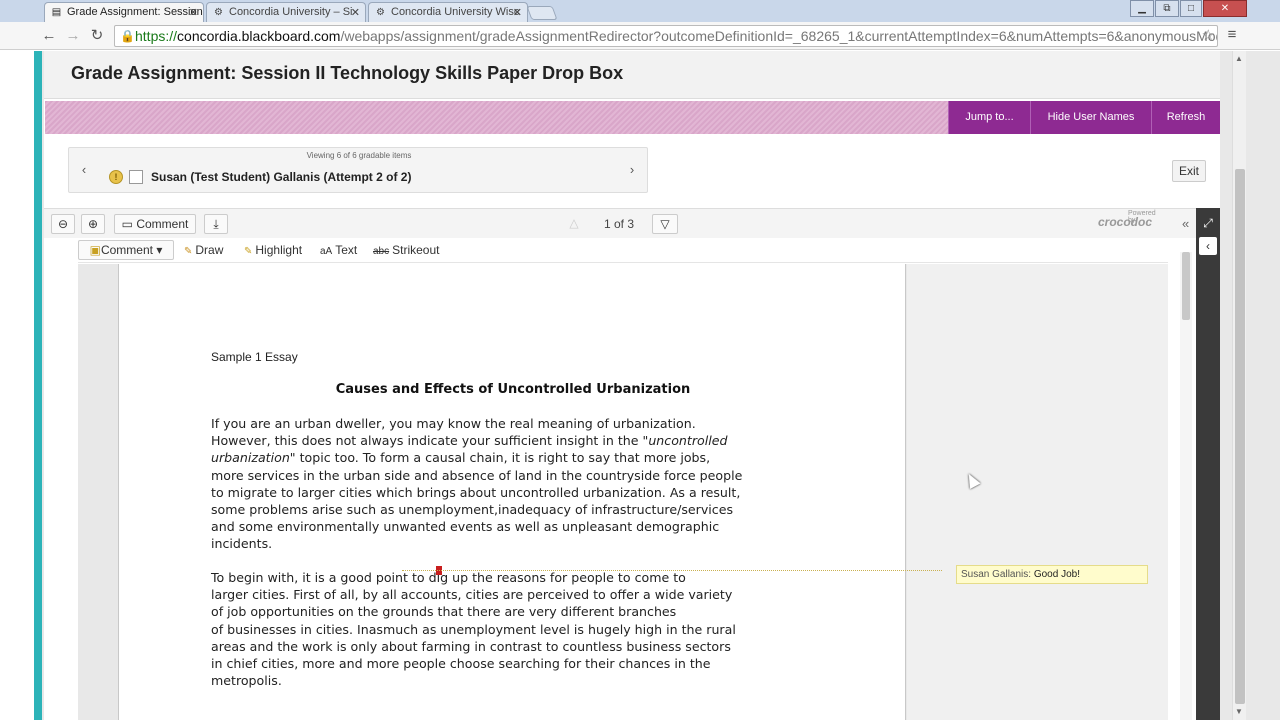  I want to click on essay-emphasis: uncontrolled, so click(688, 441).